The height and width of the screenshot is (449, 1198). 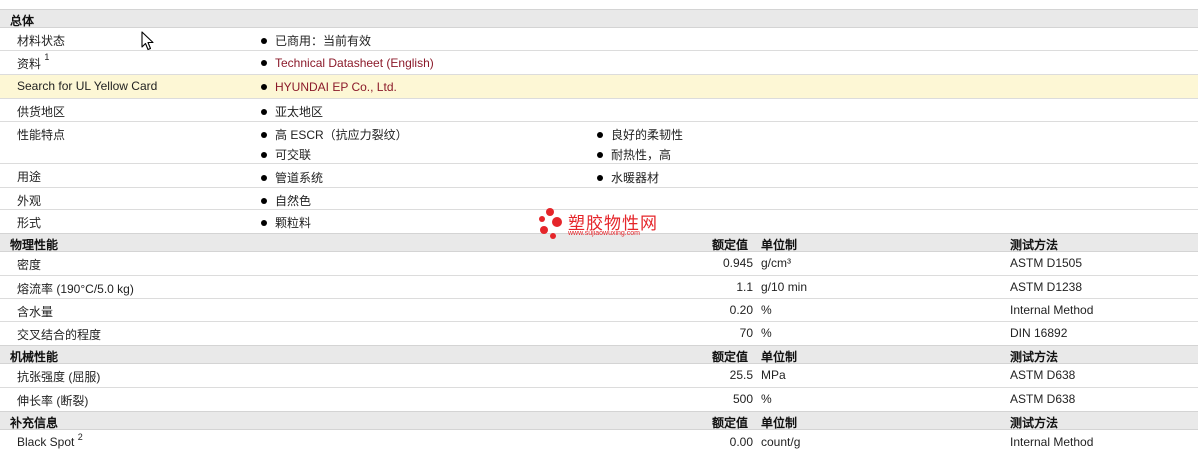 I want to click on bullet-item: 自然色, so click(x=286, y=200).